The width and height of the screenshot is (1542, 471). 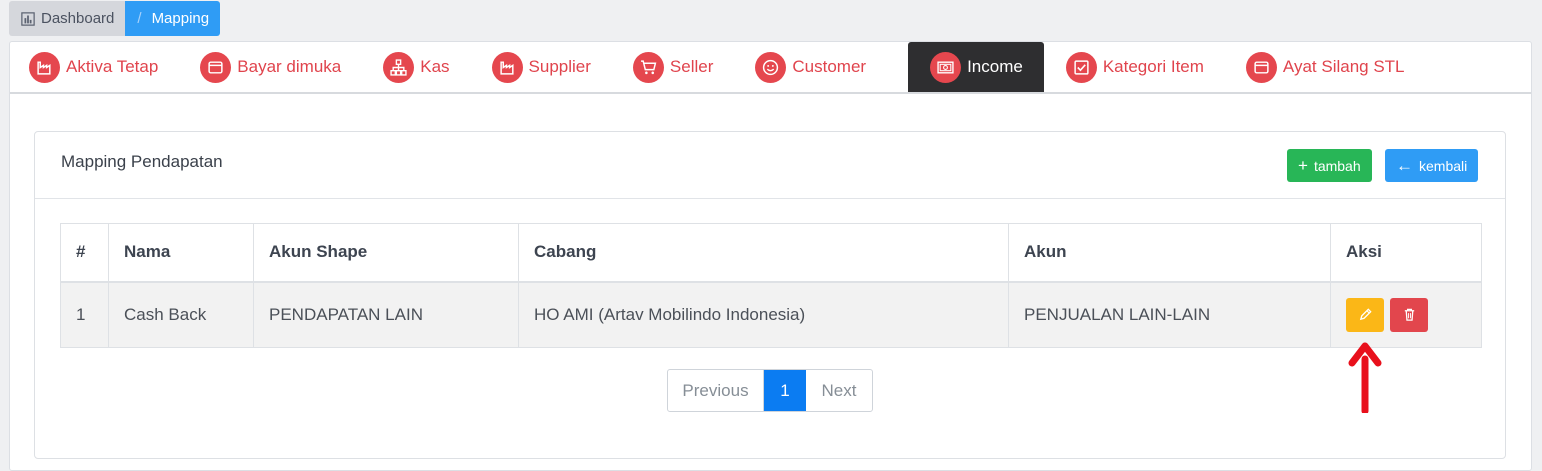 I want to click on back-button-label: kembali, so click(x=1443, y=165).